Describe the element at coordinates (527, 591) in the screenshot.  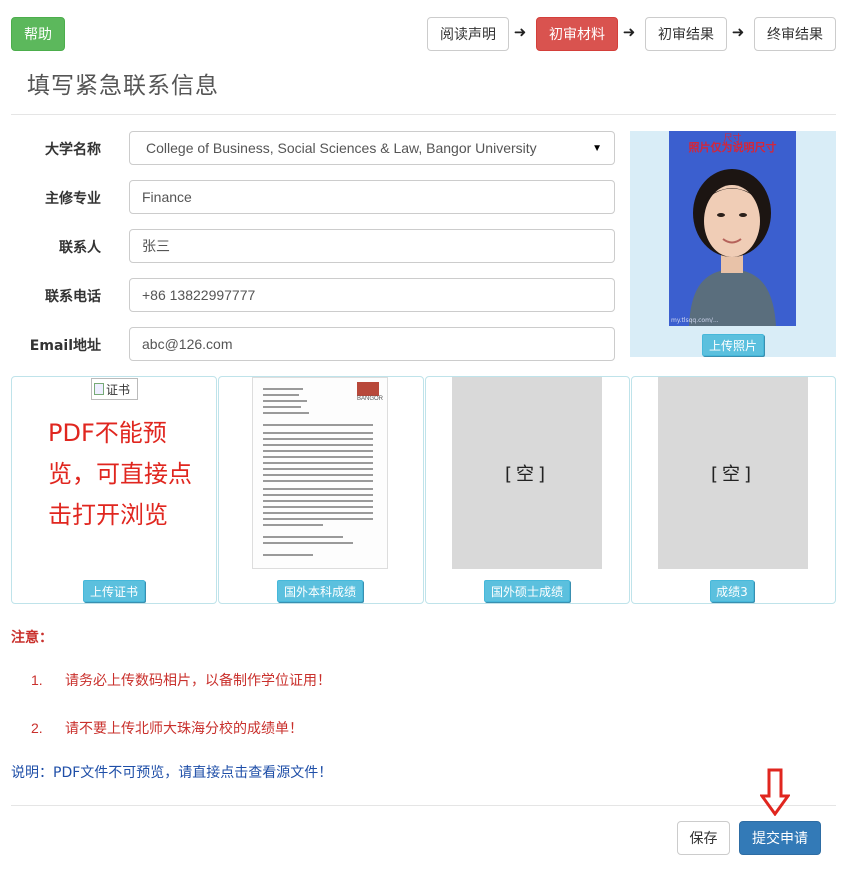
I see `upload-master-transcript-button: 国外硕士成绩` at that location.